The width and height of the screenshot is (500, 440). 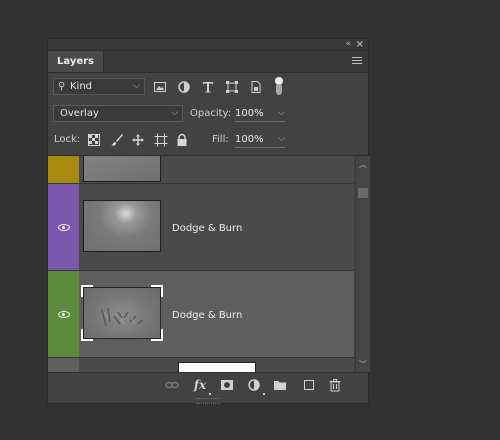 I want to click on panel-menu-icon, so click(x=357, y=61).